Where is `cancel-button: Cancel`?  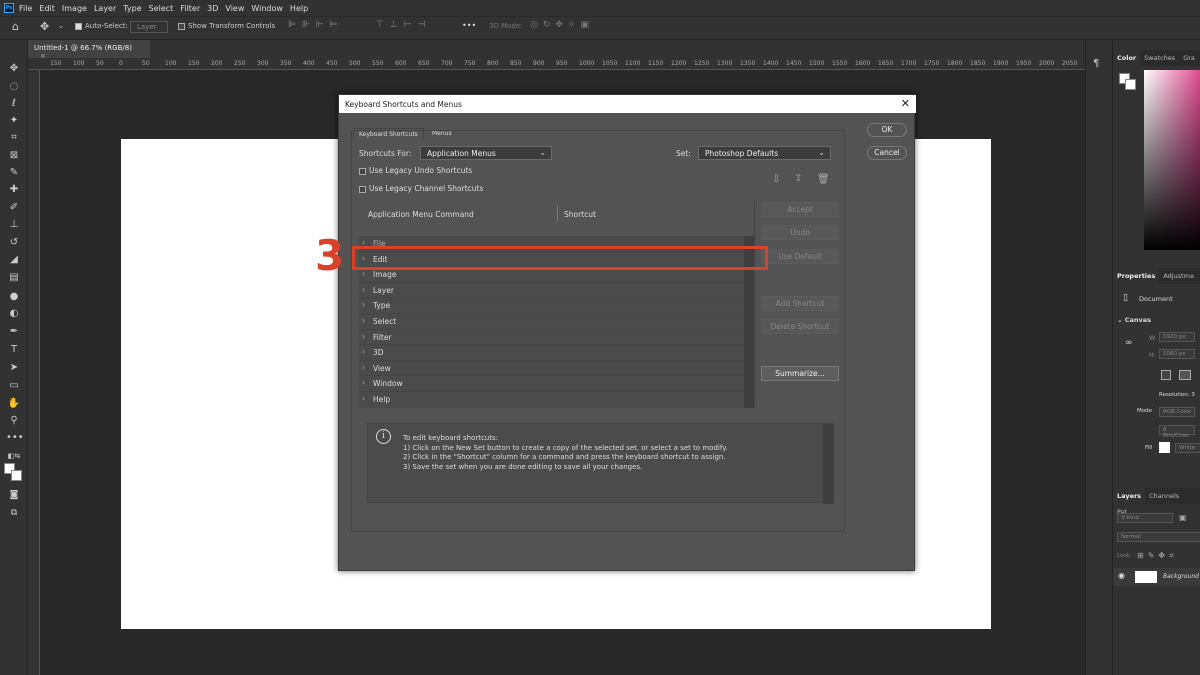 cancel-button: Cancel is located at coordinates (887, 153).